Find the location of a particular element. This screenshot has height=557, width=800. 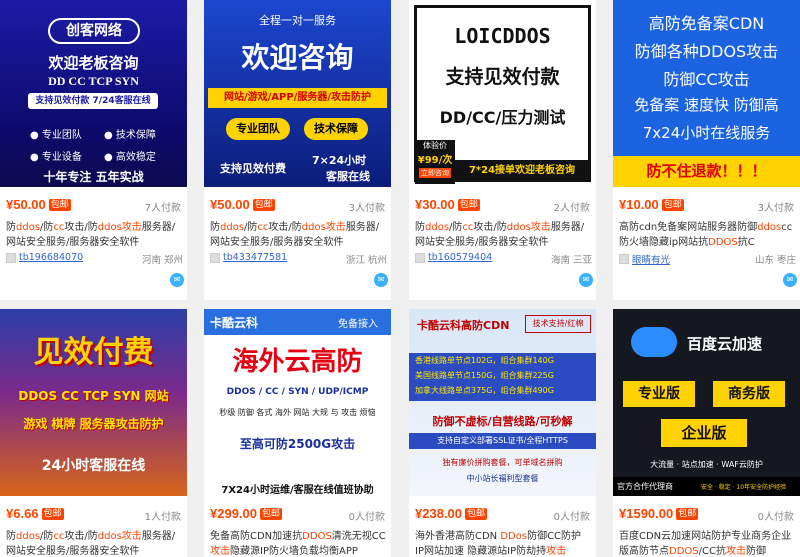

shop-link: tb433477581 is located at coordinates (255, 257).